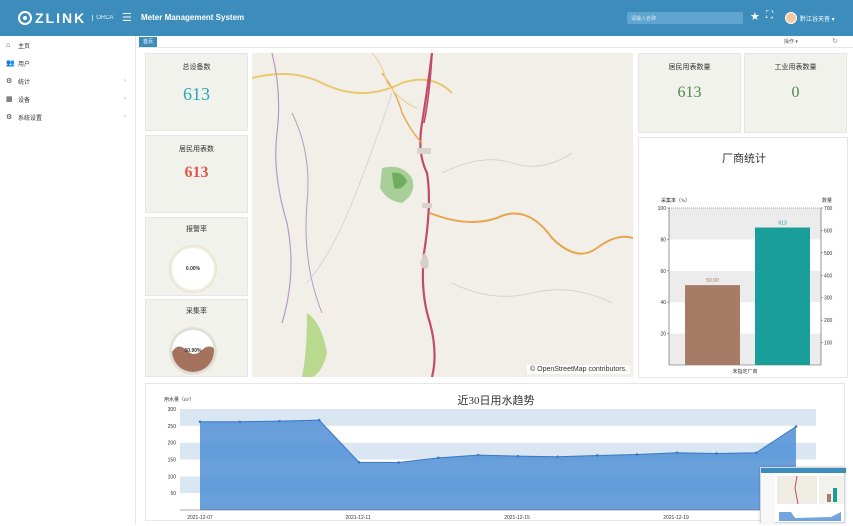  What do you see at coordinates (172, 444) in the screenshot?
I see `y-tick-label: 200` at bounding box center [172, 444].